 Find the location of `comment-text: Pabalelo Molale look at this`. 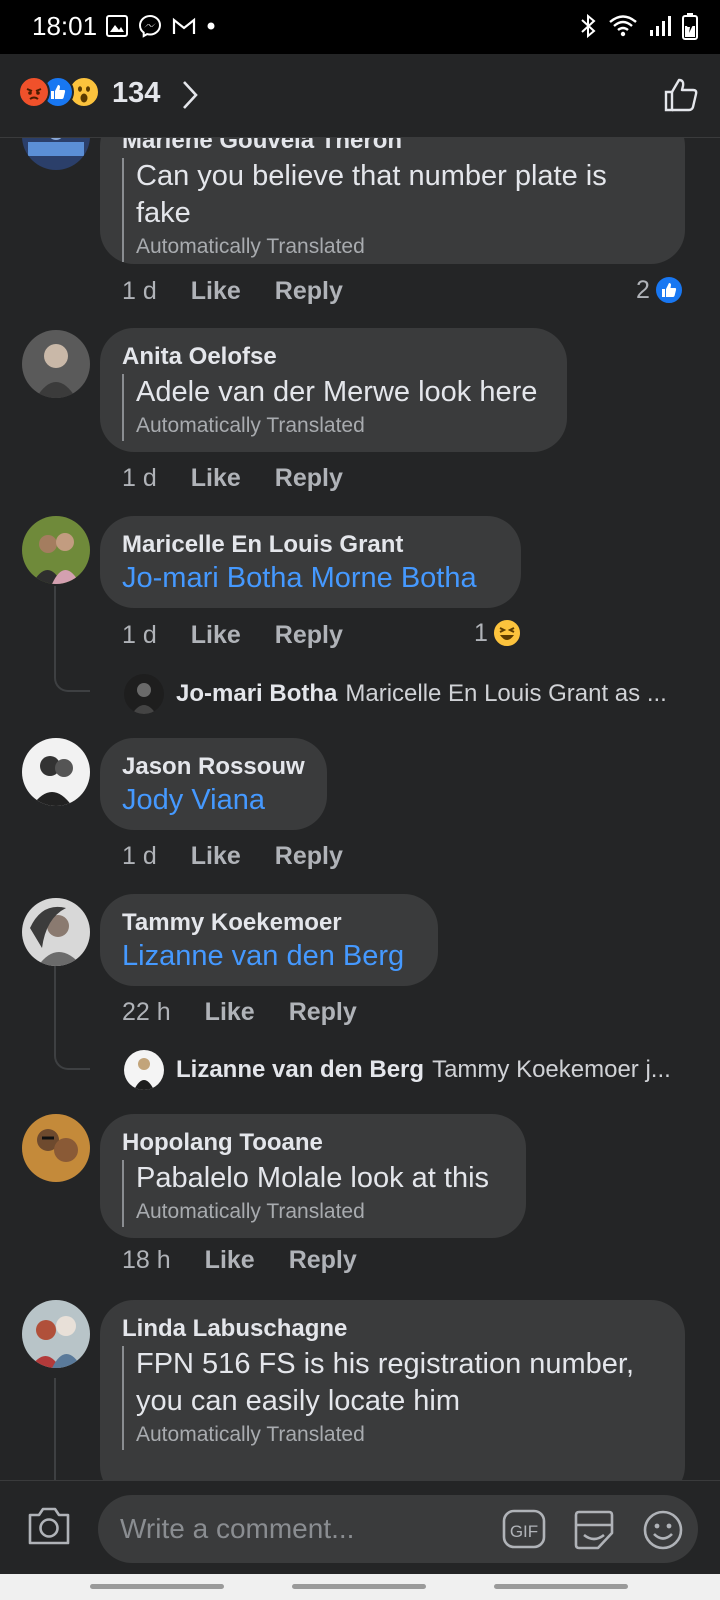

comment-text: Pabalelo Molale look at this is located at coordinates (313, 1178).